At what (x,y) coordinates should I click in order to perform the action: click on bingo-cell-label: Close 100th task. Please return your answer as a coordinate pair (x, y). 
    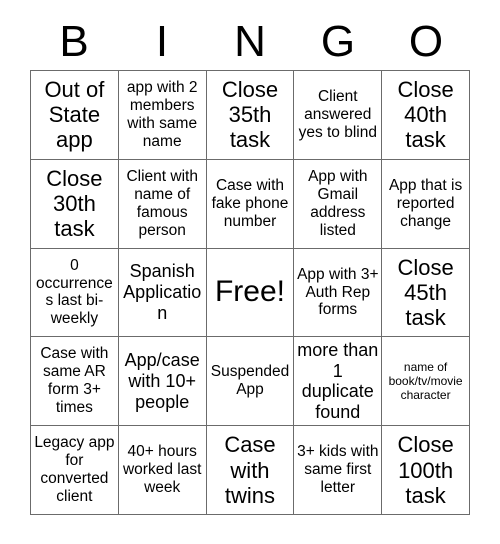
    Looking at the image, I should click on (425, 470).